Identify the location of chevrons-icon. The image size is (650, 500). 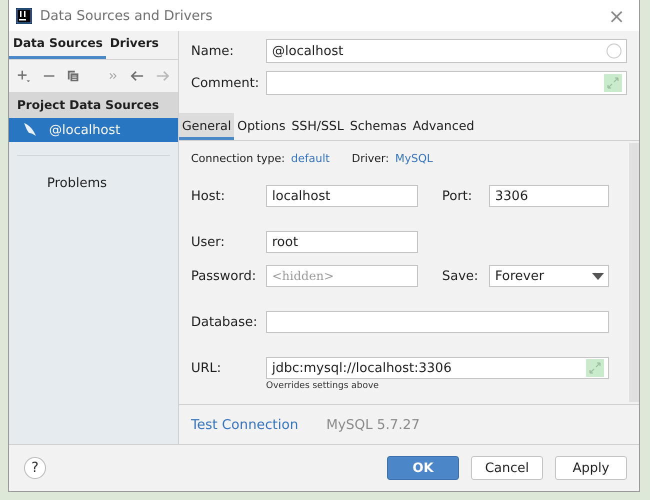
(113, 76).